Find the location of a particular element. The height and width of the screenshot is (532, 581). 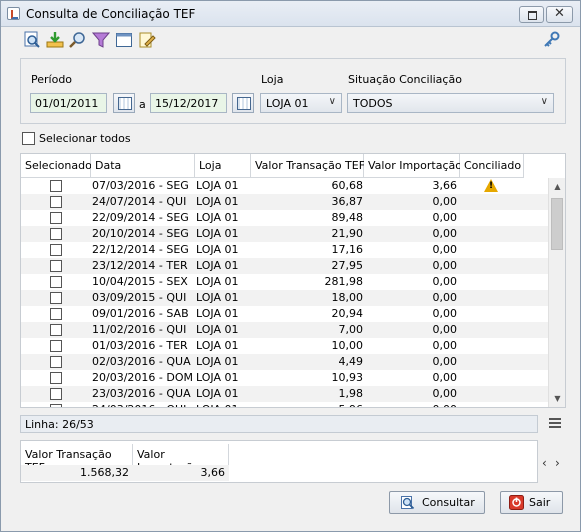

cell-valor-tef: 5,96 is located at coordinates (351, 405).